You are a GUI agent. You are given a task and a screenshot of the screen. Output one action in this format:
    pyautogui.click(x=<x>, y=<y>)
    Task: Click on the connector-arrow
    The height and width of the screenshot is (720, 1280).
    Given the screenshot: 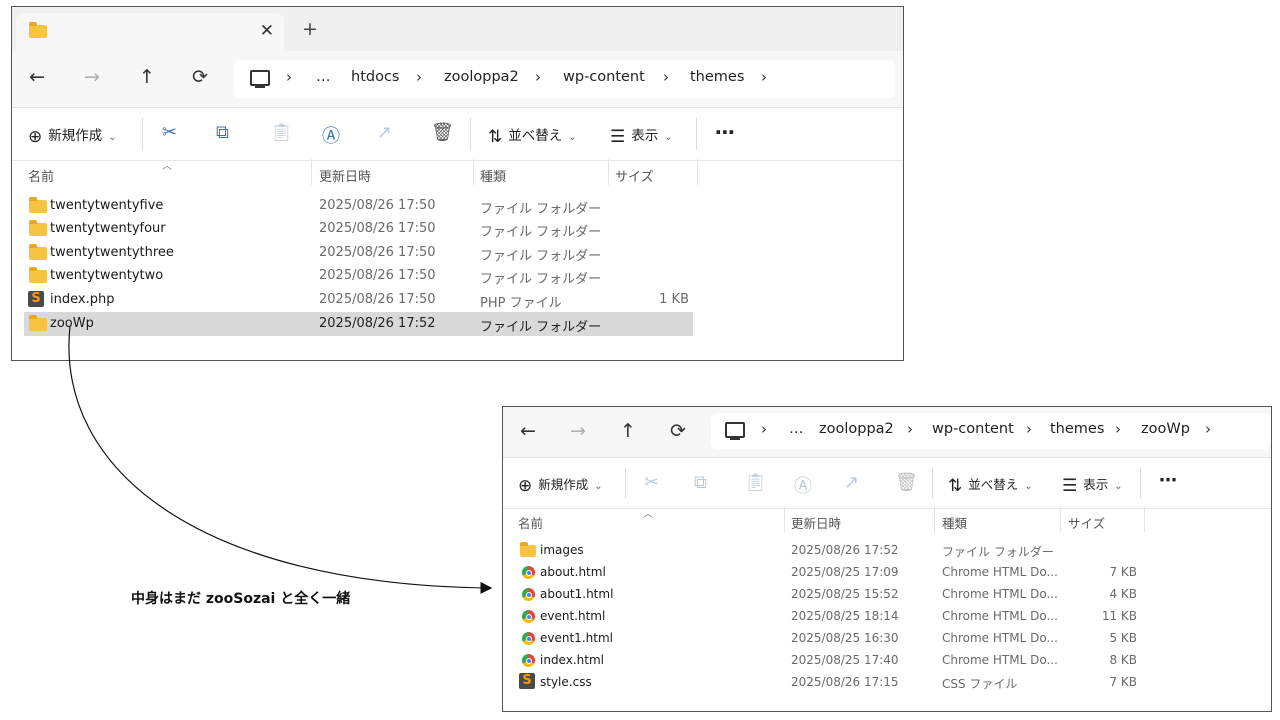 What is the action you would take?
    pyautogui.click(x=280, y=459)
    